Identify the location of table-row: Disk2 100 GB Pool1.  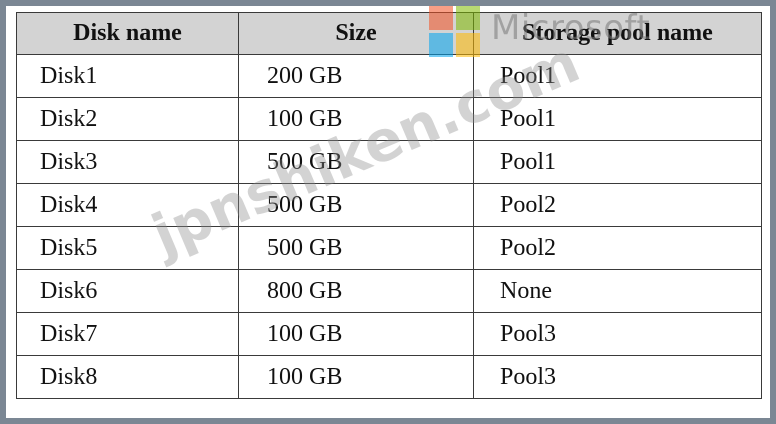
(389, 119).